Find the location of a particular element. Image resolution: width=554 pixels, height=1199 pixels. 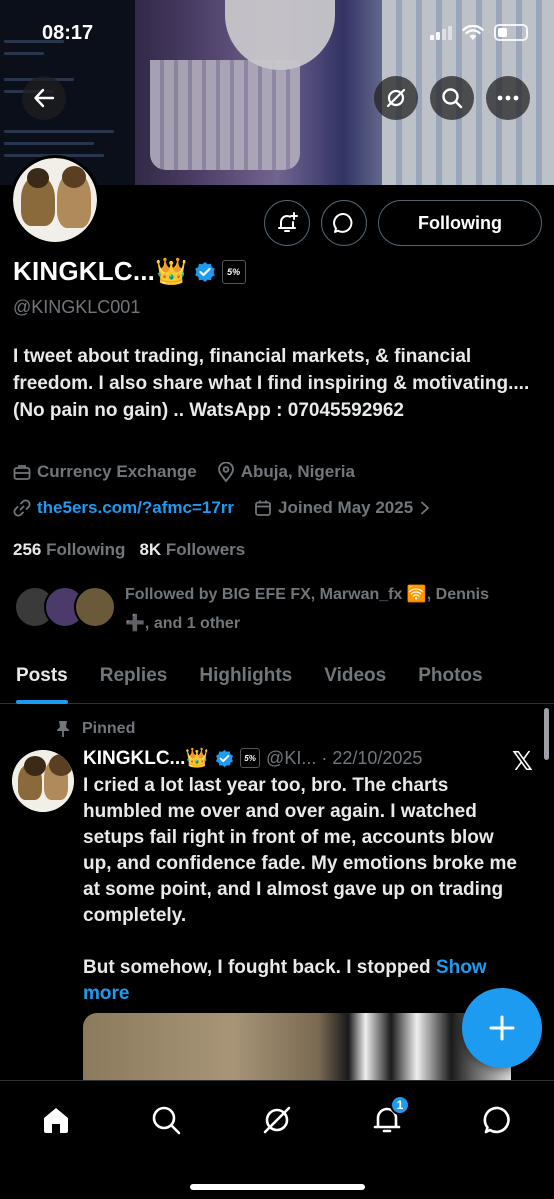

status-icons is located at coordinates (479, 32).